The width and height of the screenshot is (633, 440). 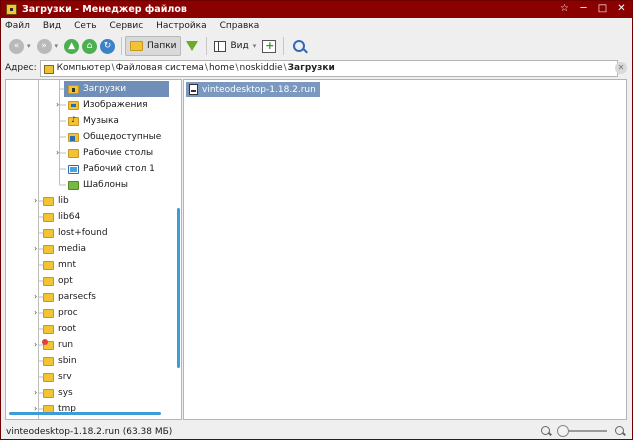 What do you see at coordinates (90, 46) in the screenshot?
I see `home-icon: ⌂` at bounding box center [90, 46].